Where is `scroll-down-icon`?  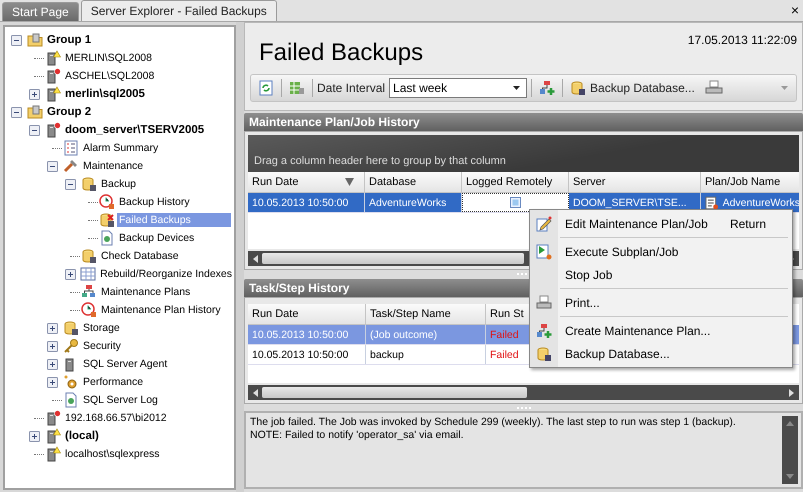
scroll-down-icon is located at coordinates (790, 476).